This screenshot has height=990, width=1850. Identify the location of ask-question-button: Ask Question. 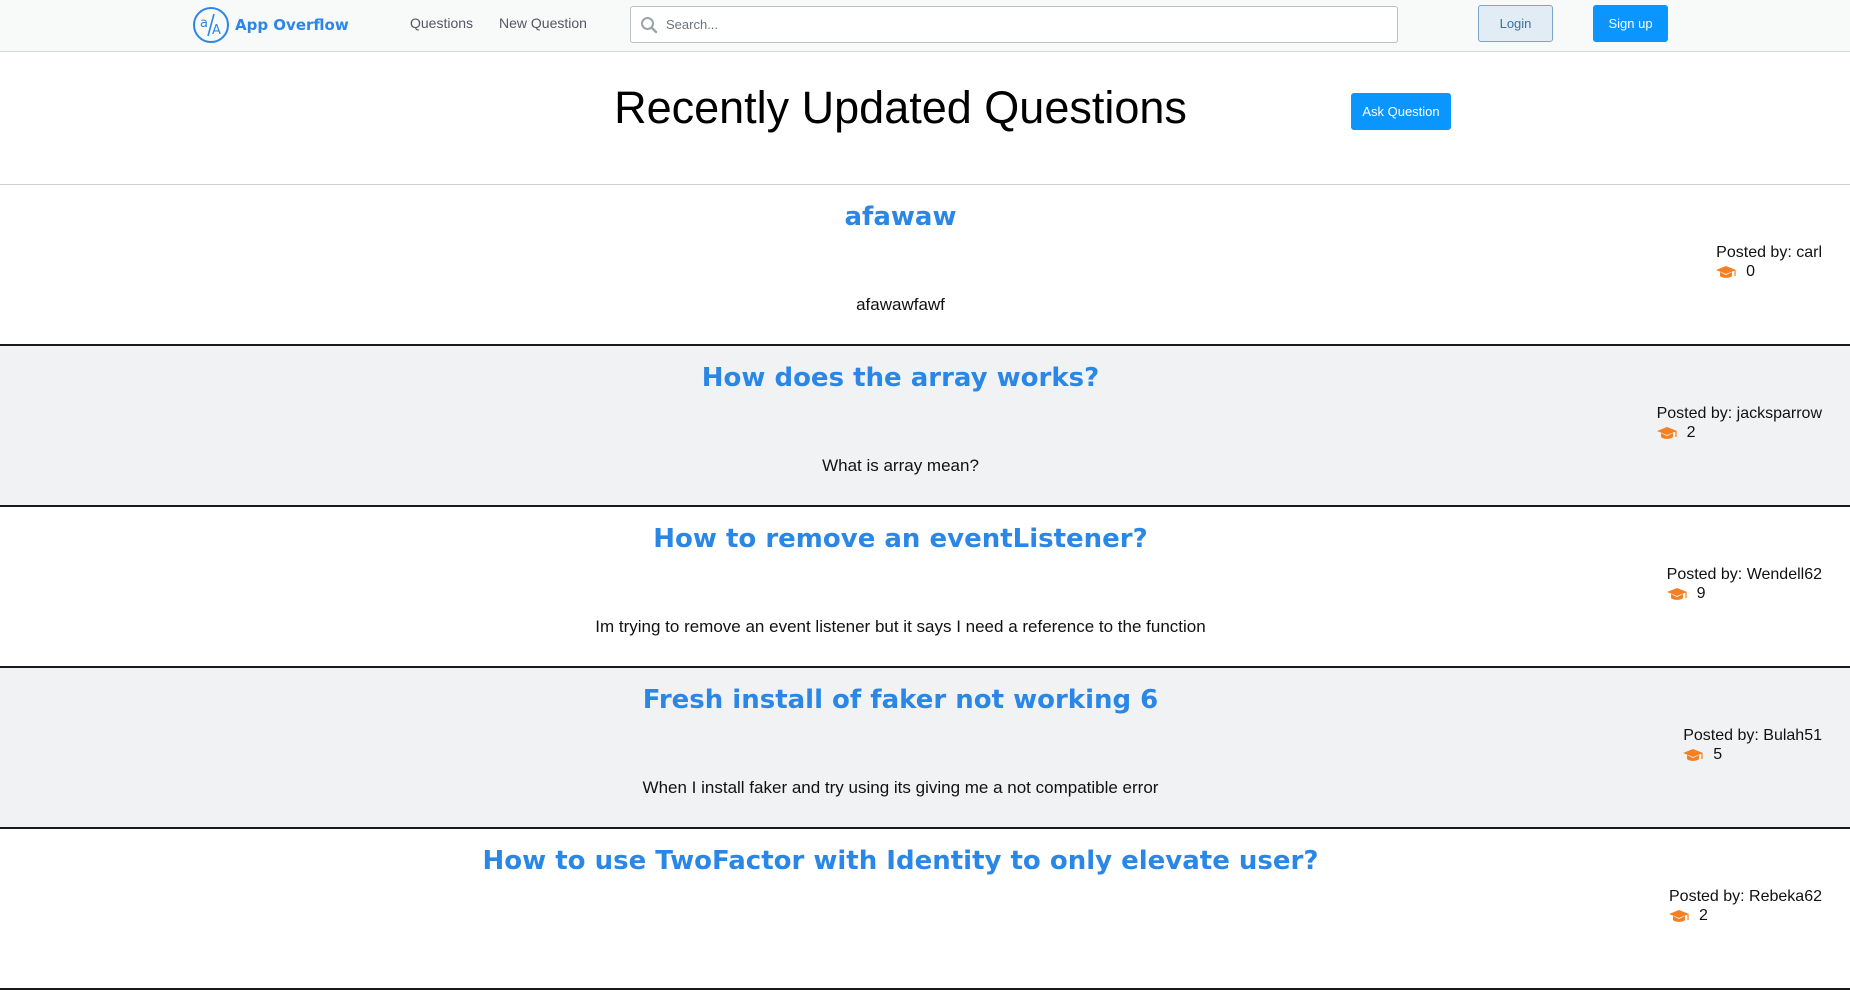
(1401, 111).